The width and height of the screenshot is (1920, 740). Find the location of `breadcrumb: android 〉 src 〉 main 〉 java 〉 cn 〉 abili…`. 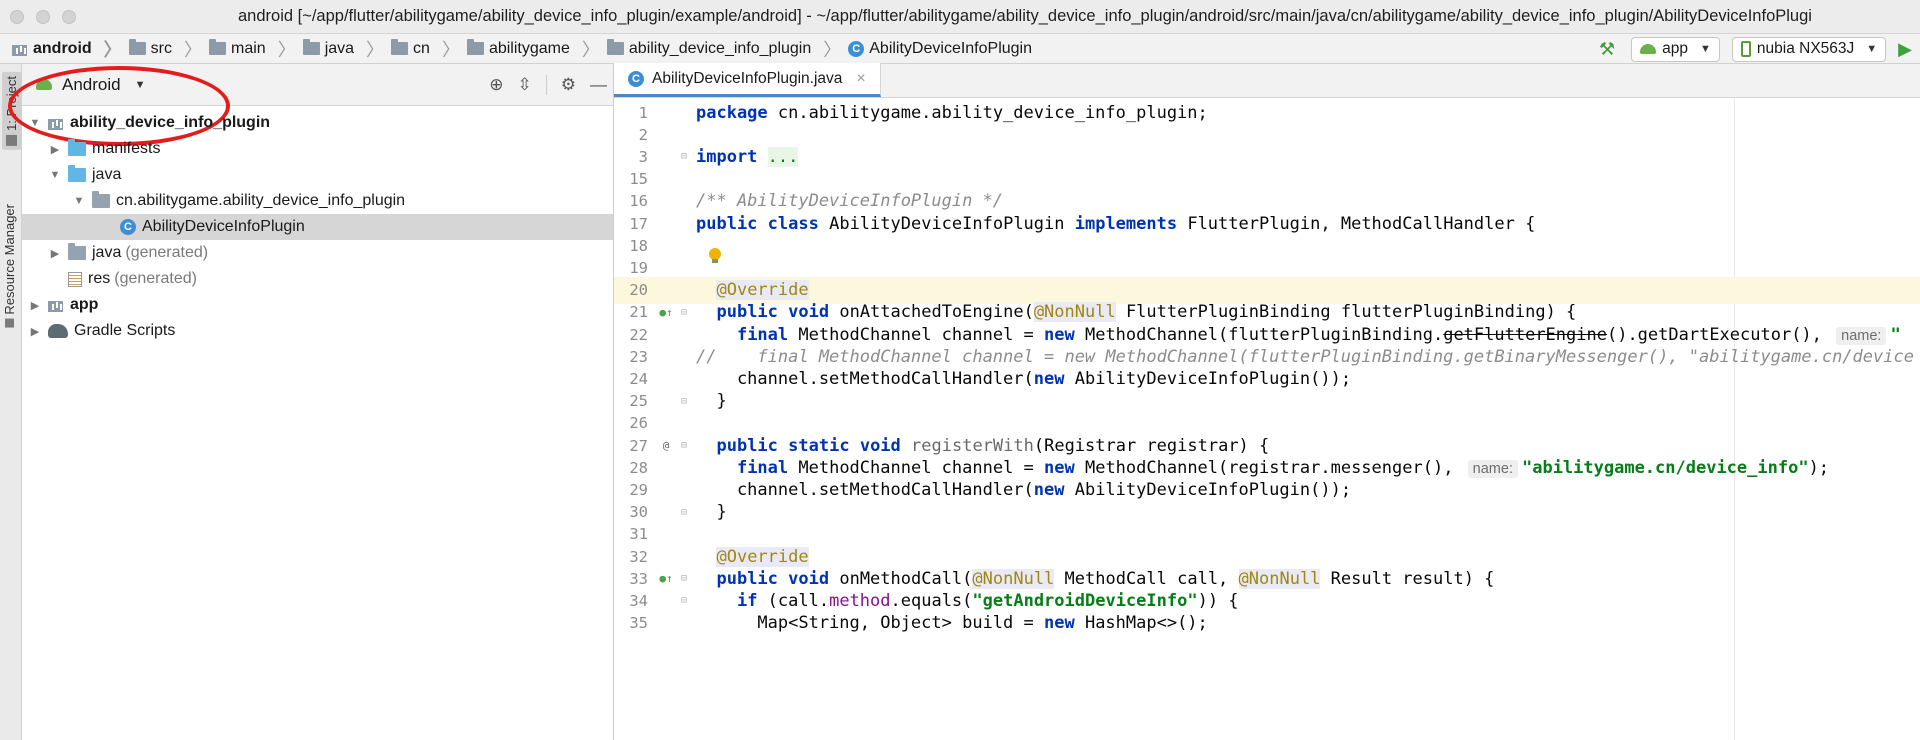

breadcrumb: android 〉 src 〉 main 〉 java 〉 cn 〉 abili… is located at coordinates (522, 49).